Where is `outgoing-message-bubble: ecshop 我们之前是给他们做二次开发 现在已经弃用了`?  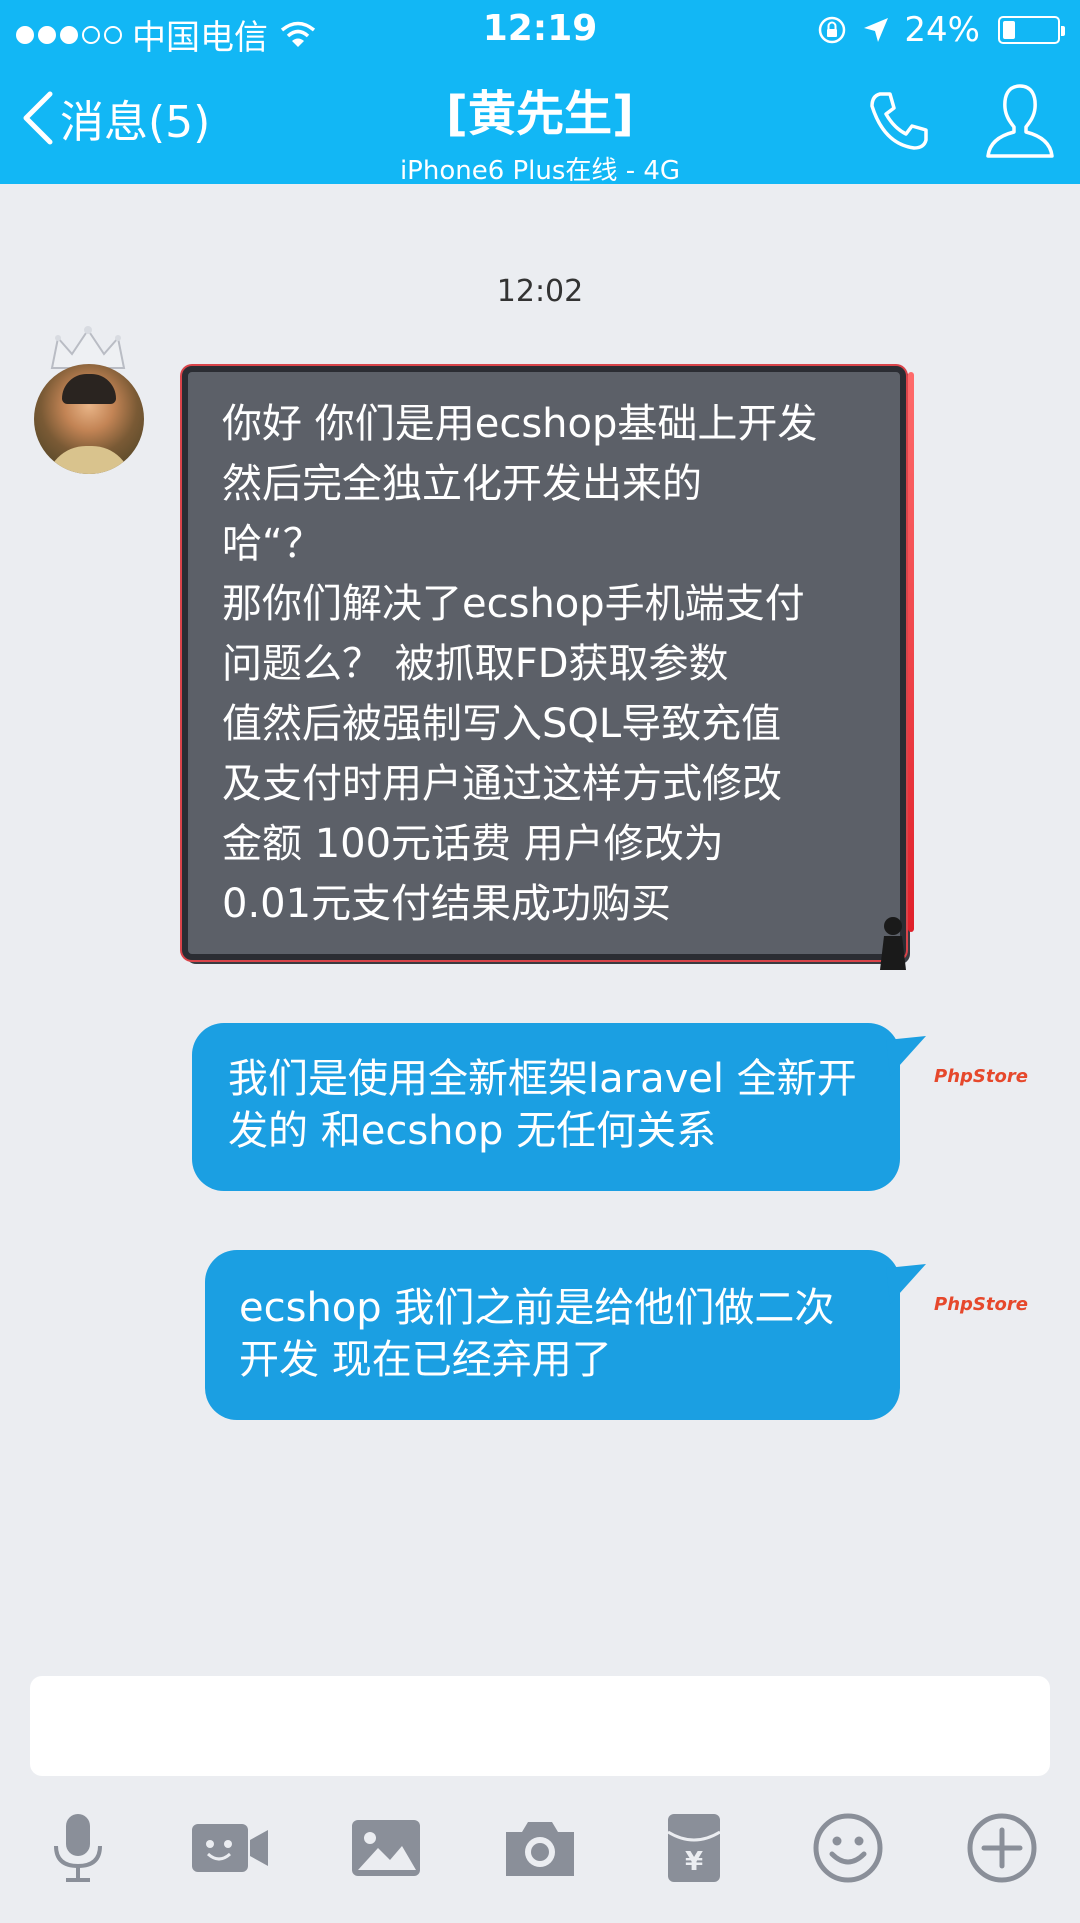
outgoing-message-bubble: ecshop 我们之前是给他们做二次开发 现在已经弃用了 is located at coordinates (552, 1335).